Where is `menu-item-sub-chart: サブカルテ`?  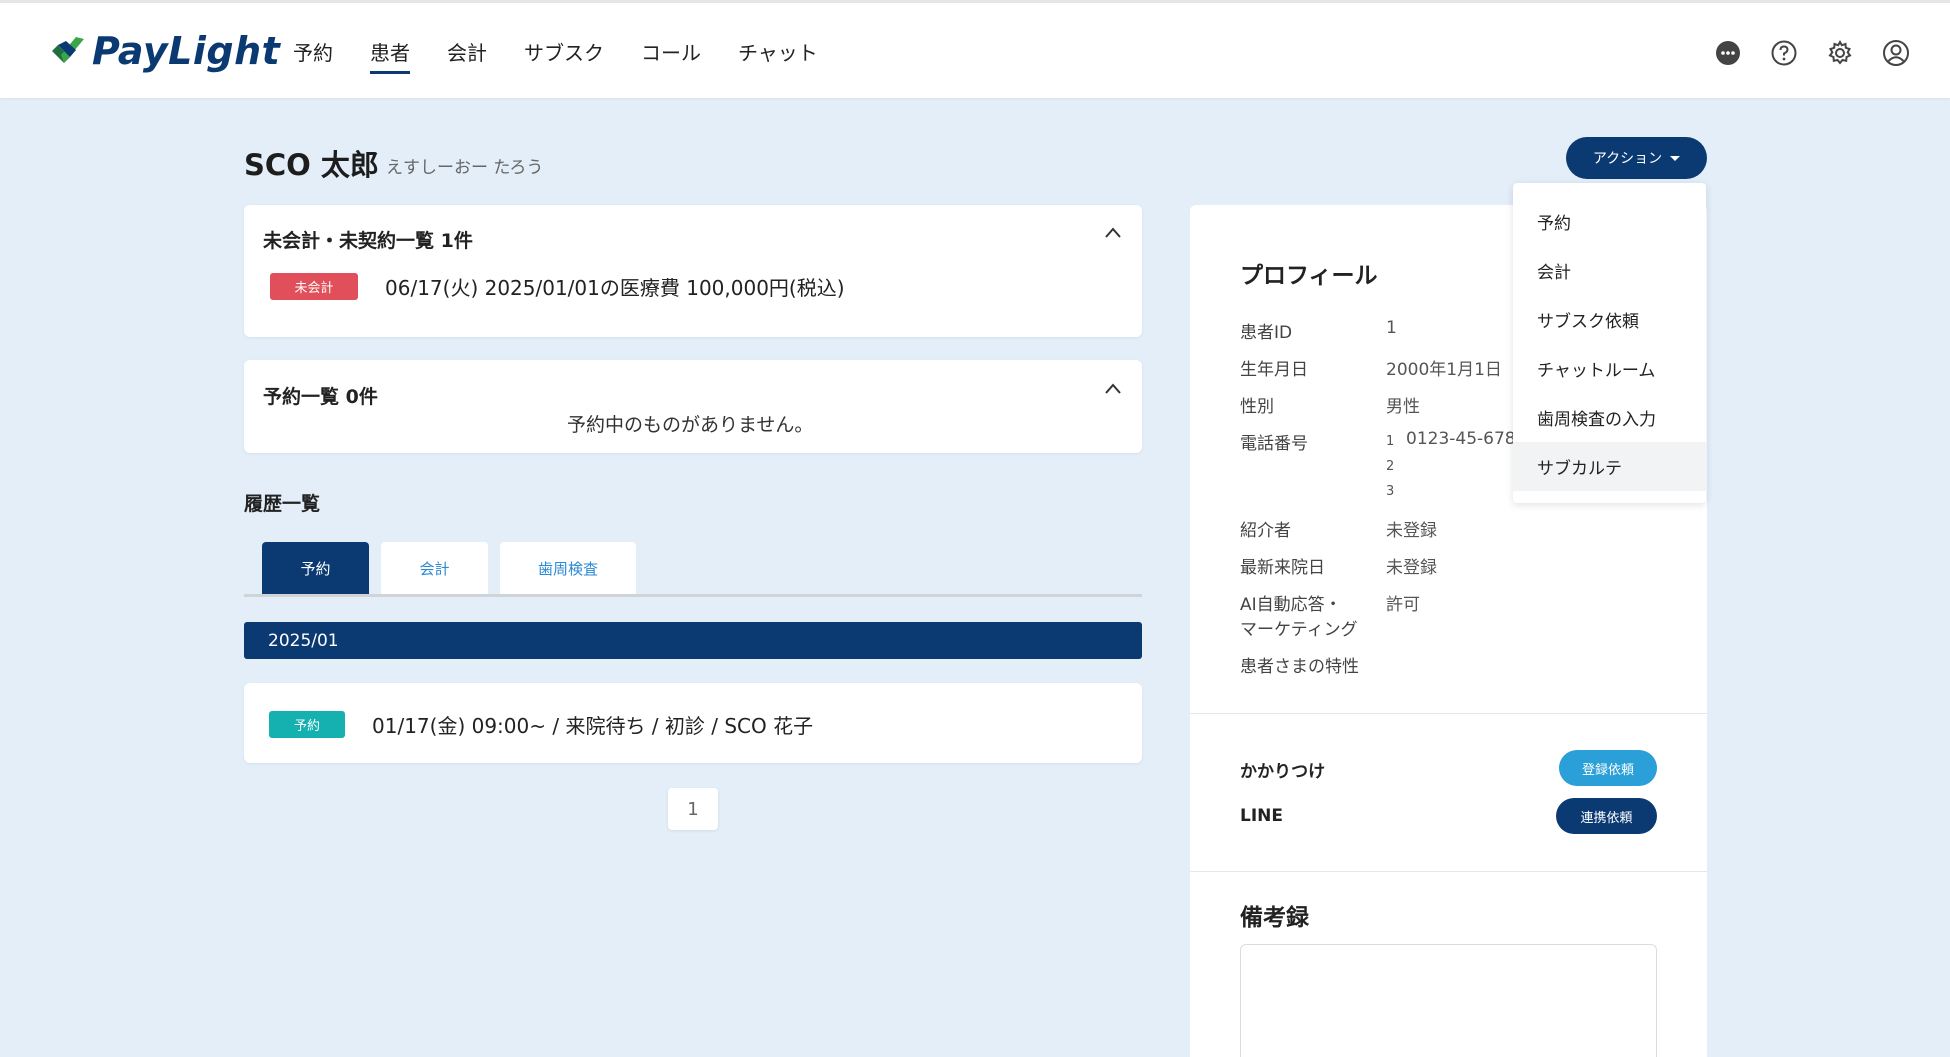 menu-item-sub-chart: サブカルテ is located at coordinates (1609, 466).